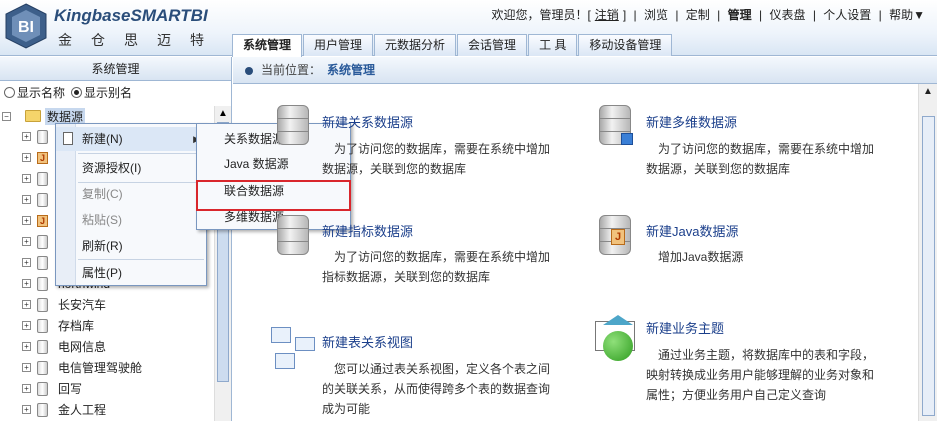 The height and width of the screenshot is (421, 937). Describe the element at coordinates (107, 388) in the screenshot. I see `tree-node: + 回写` at that location.